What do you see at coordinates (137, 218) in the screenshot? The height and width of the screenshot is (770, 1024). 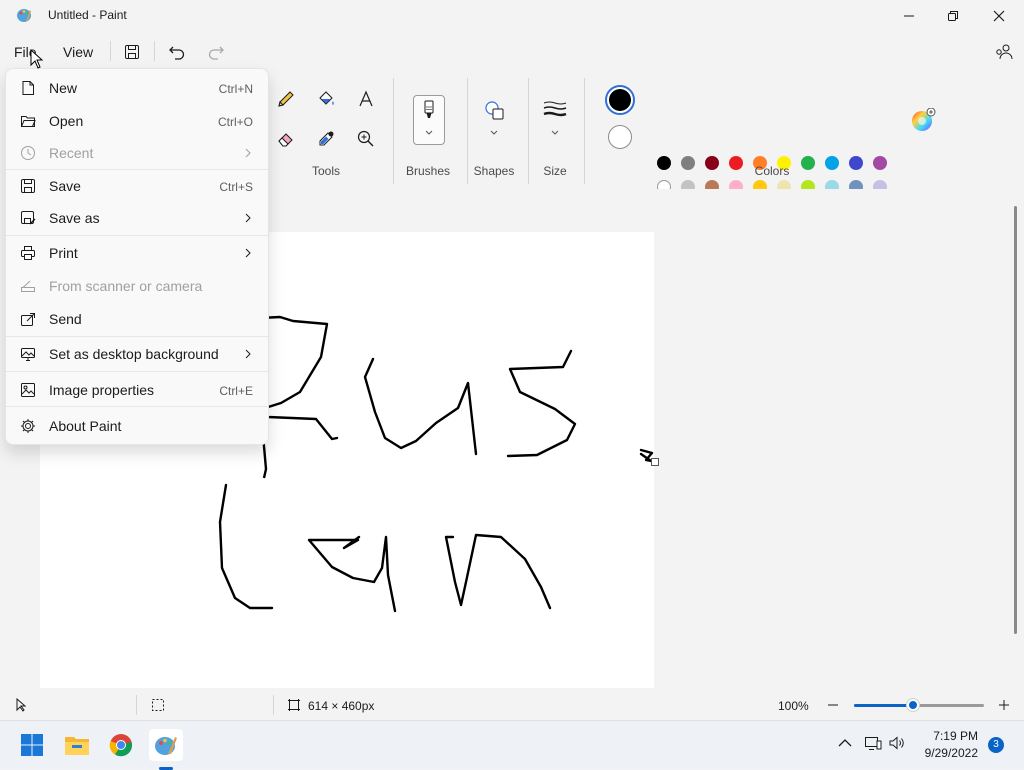 I see `menu-item-save-as: Save as` at bounding box center [137, 218].